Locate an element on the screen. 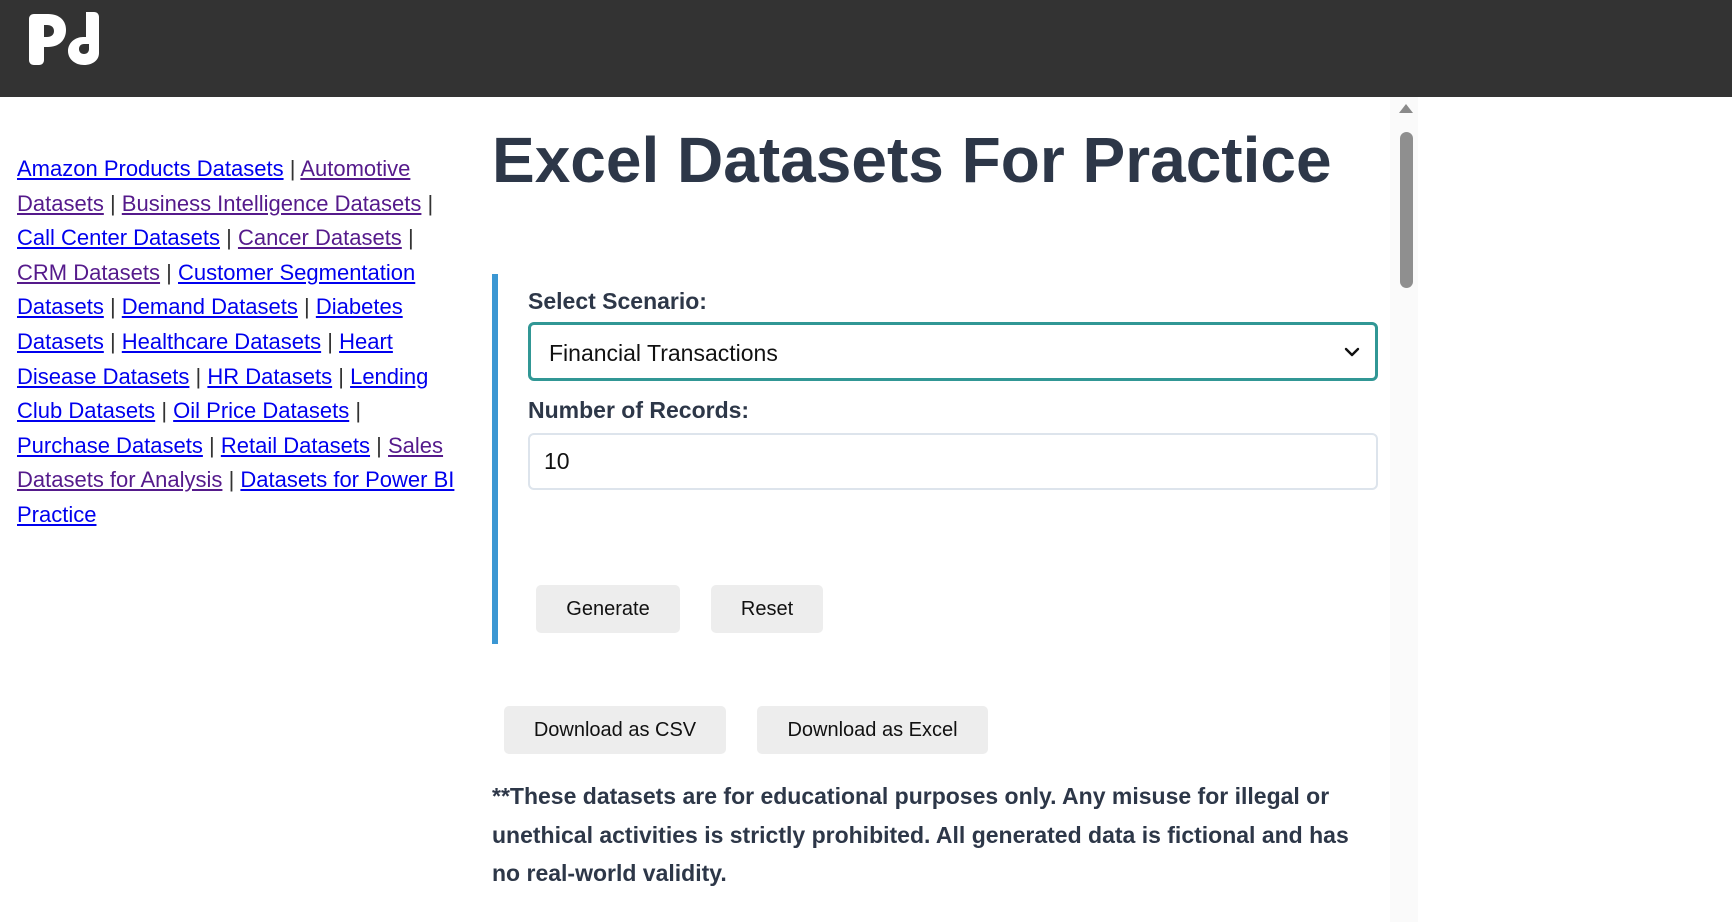  sidebar-link: Cancer Datasets is located at coordinates (320, 237).